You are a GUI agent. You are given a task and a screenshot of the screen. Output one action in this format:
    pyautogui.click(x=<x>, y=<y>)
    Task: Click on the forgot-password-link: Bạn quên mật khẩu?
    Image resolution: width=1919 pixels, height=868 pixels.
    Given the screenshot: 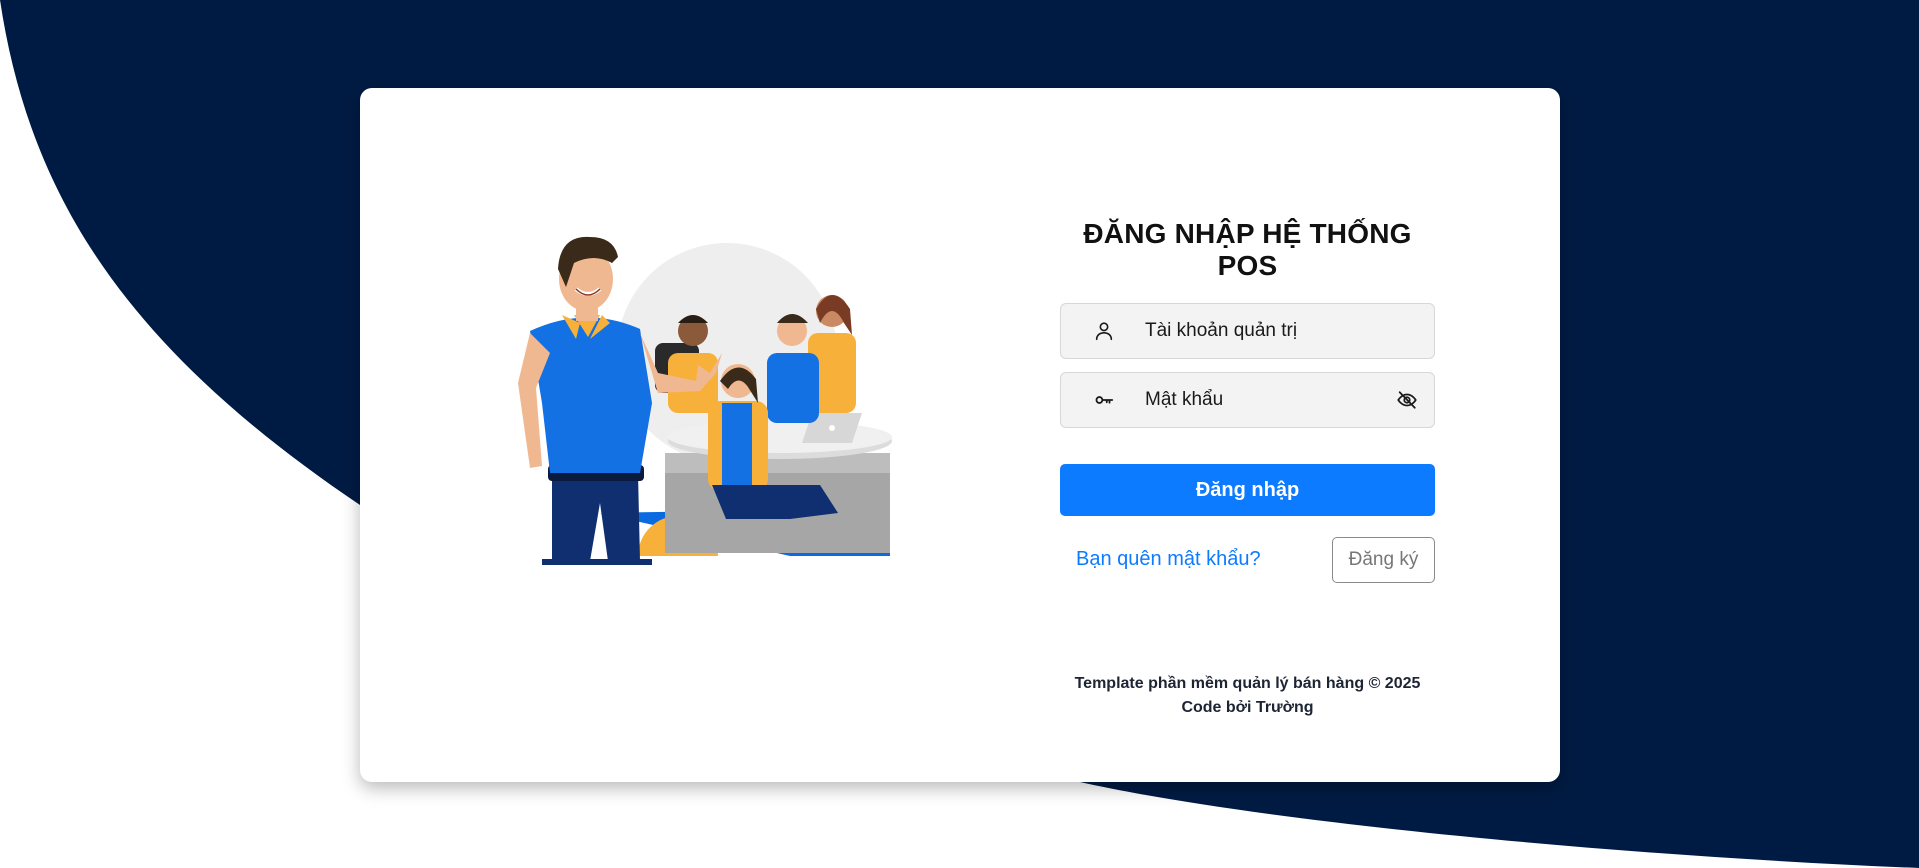 What is the action you would take?
    pyautogui.click(x=1168, y=559)
    